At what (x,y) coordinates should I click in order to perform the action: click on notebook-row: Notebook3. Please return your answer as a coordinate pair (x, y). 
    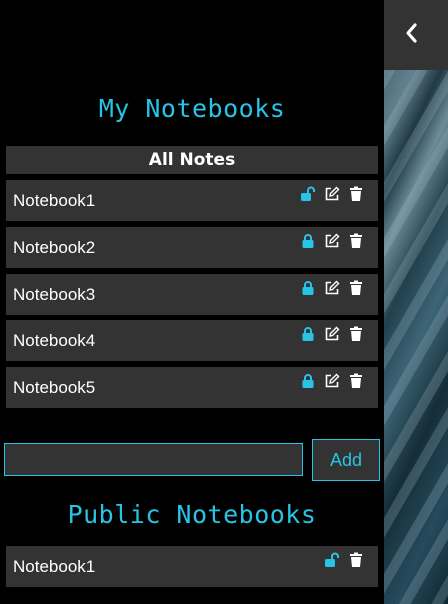
    Looking at the image, I should click on (192, 294).